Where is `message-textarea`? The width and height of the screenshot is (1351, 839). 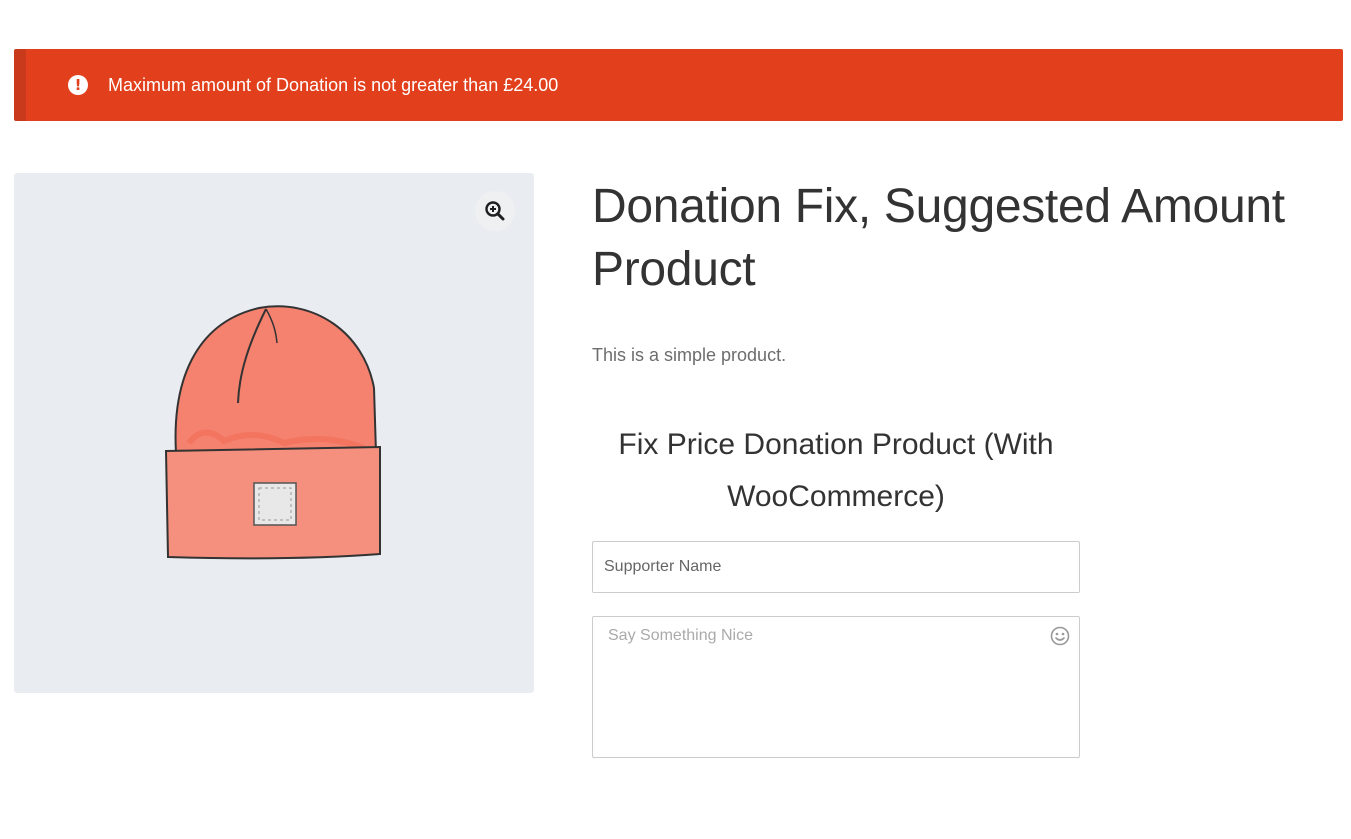
message-textarea is located at coordinates (836, 687).